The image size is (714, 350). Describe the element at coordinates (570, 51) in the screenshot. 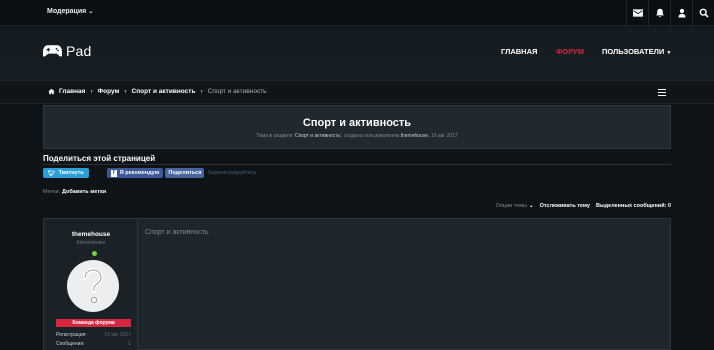

I see `nav-forum: ФОРУМ` at that location.